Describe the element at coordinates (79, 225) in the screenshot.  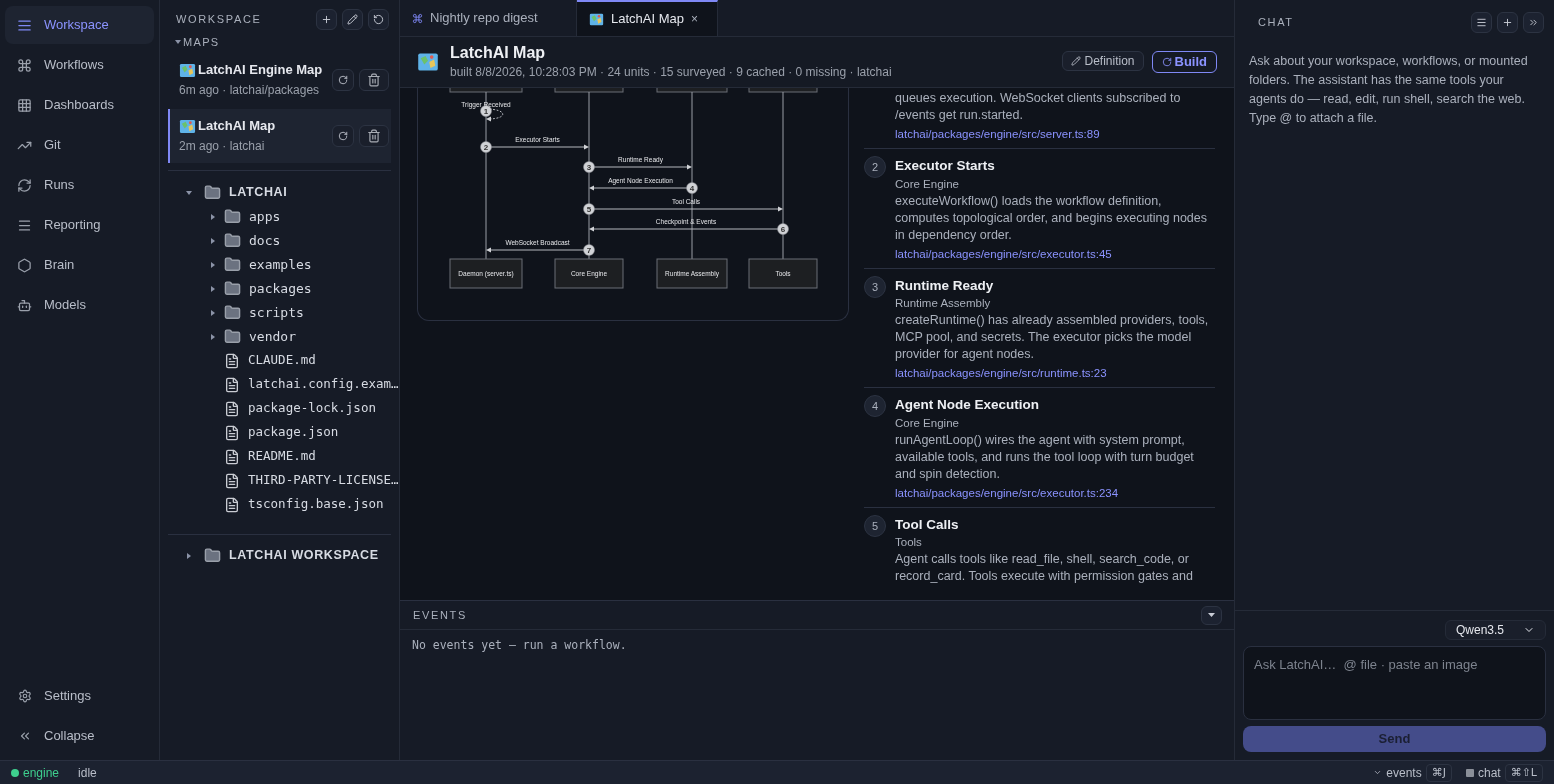
I see `nav-item: Reporting` at that location.